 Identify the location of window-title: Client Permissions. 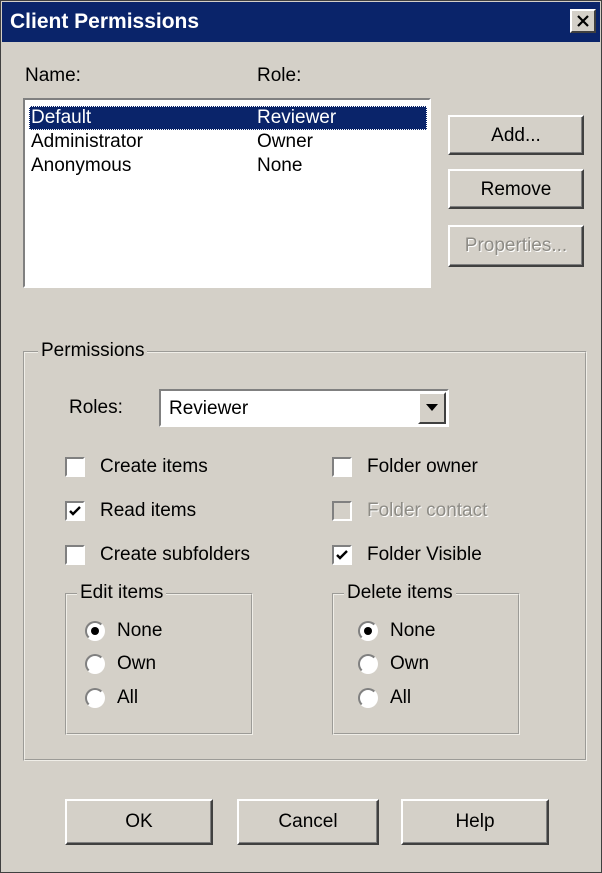
(105, 21).